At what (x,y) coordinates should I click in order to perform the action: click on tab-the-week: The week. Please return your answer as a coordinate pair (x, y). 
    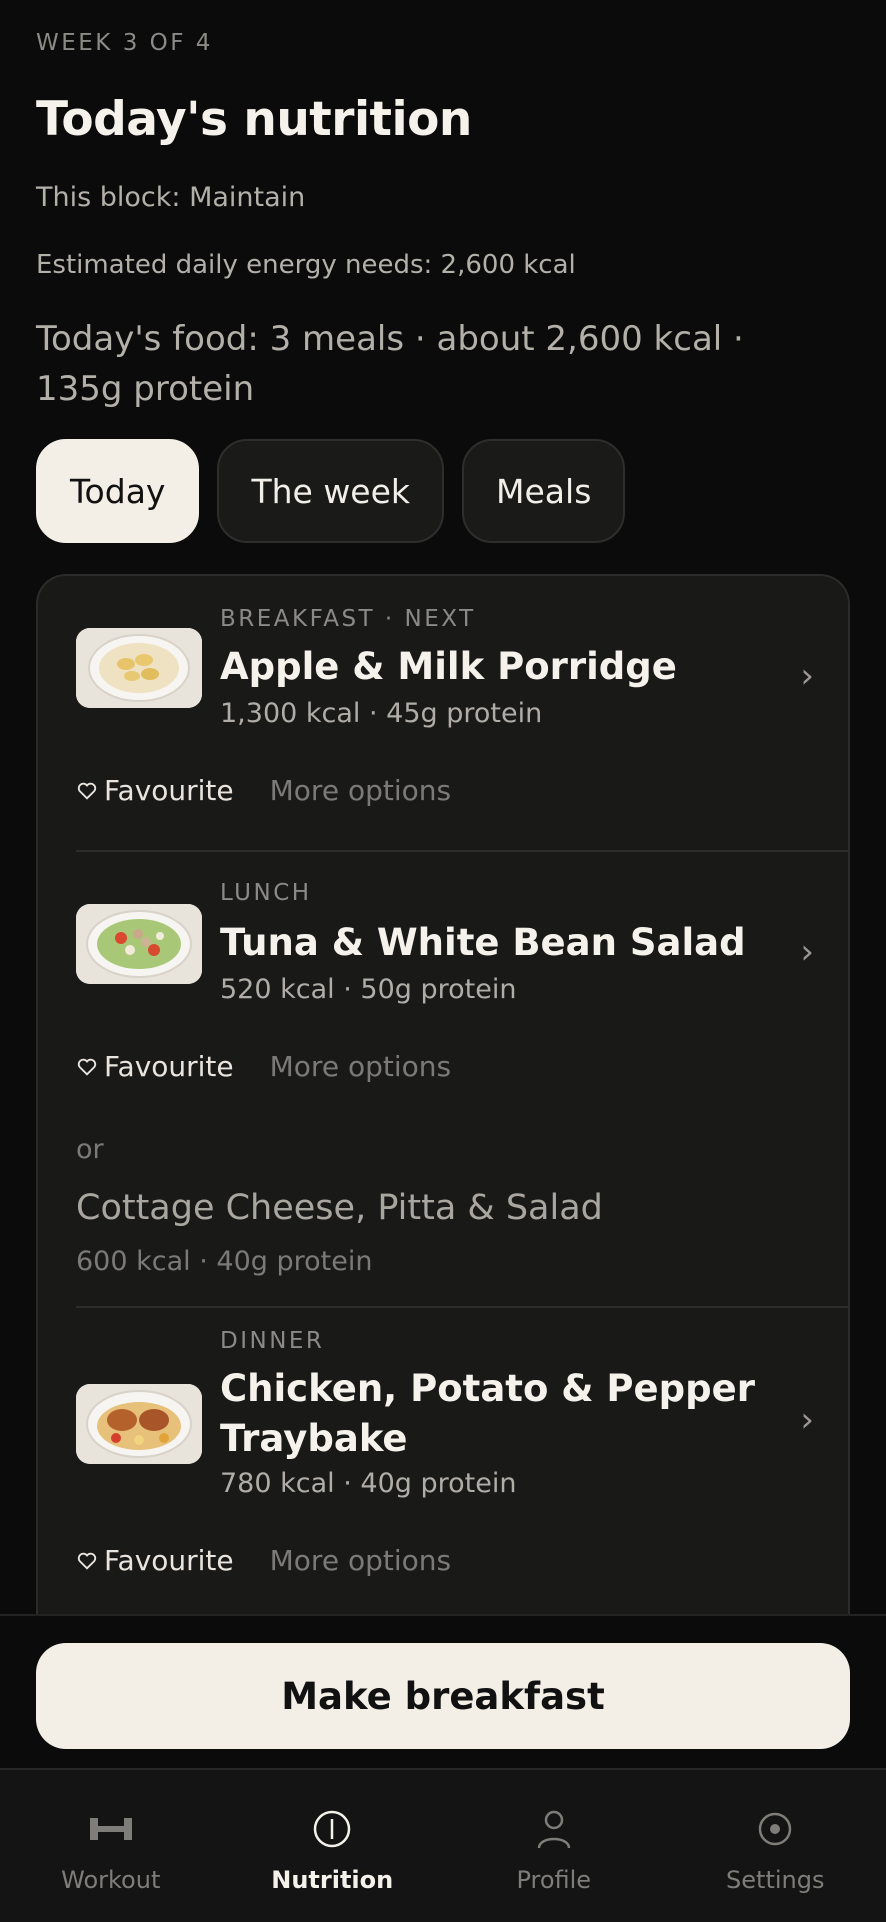
    Looking at the image, I should click on (330, 491).